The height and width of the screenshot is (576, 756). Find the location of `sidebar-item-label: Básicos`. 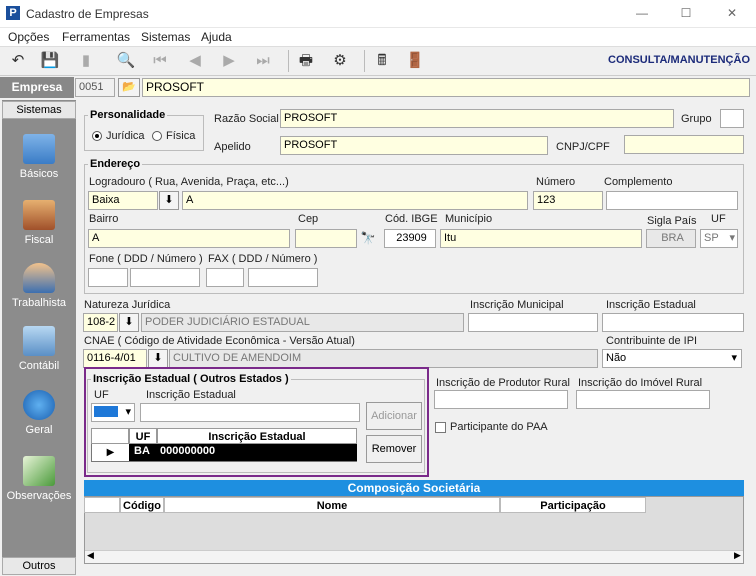

sidebar-item-label: Básicos is located at coordinates (39, 174).